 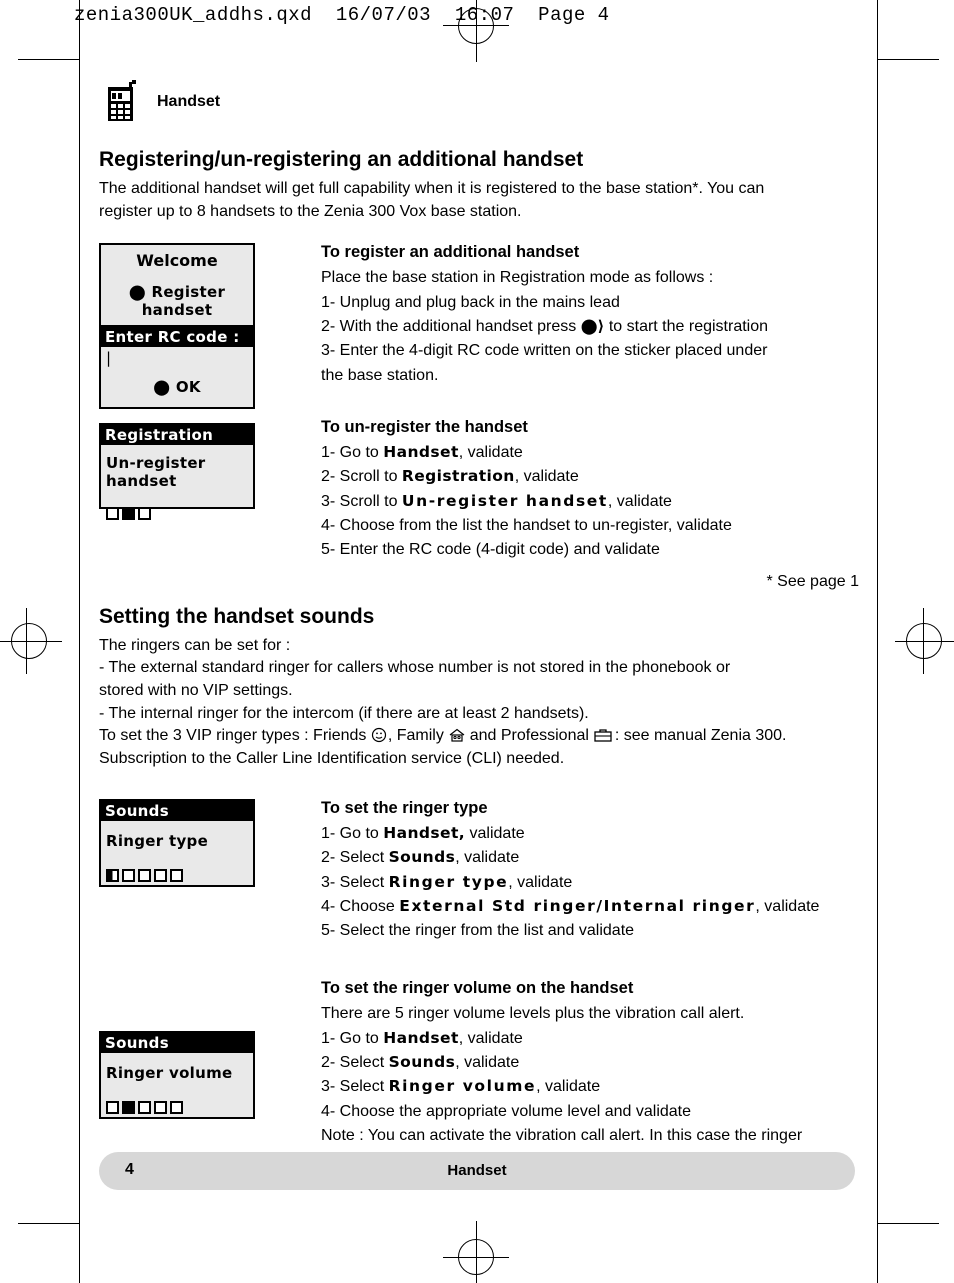 I want to click on vip-line-part-a: To set the 3 VIP ringer types : Friends, so click(x=235, y=736).